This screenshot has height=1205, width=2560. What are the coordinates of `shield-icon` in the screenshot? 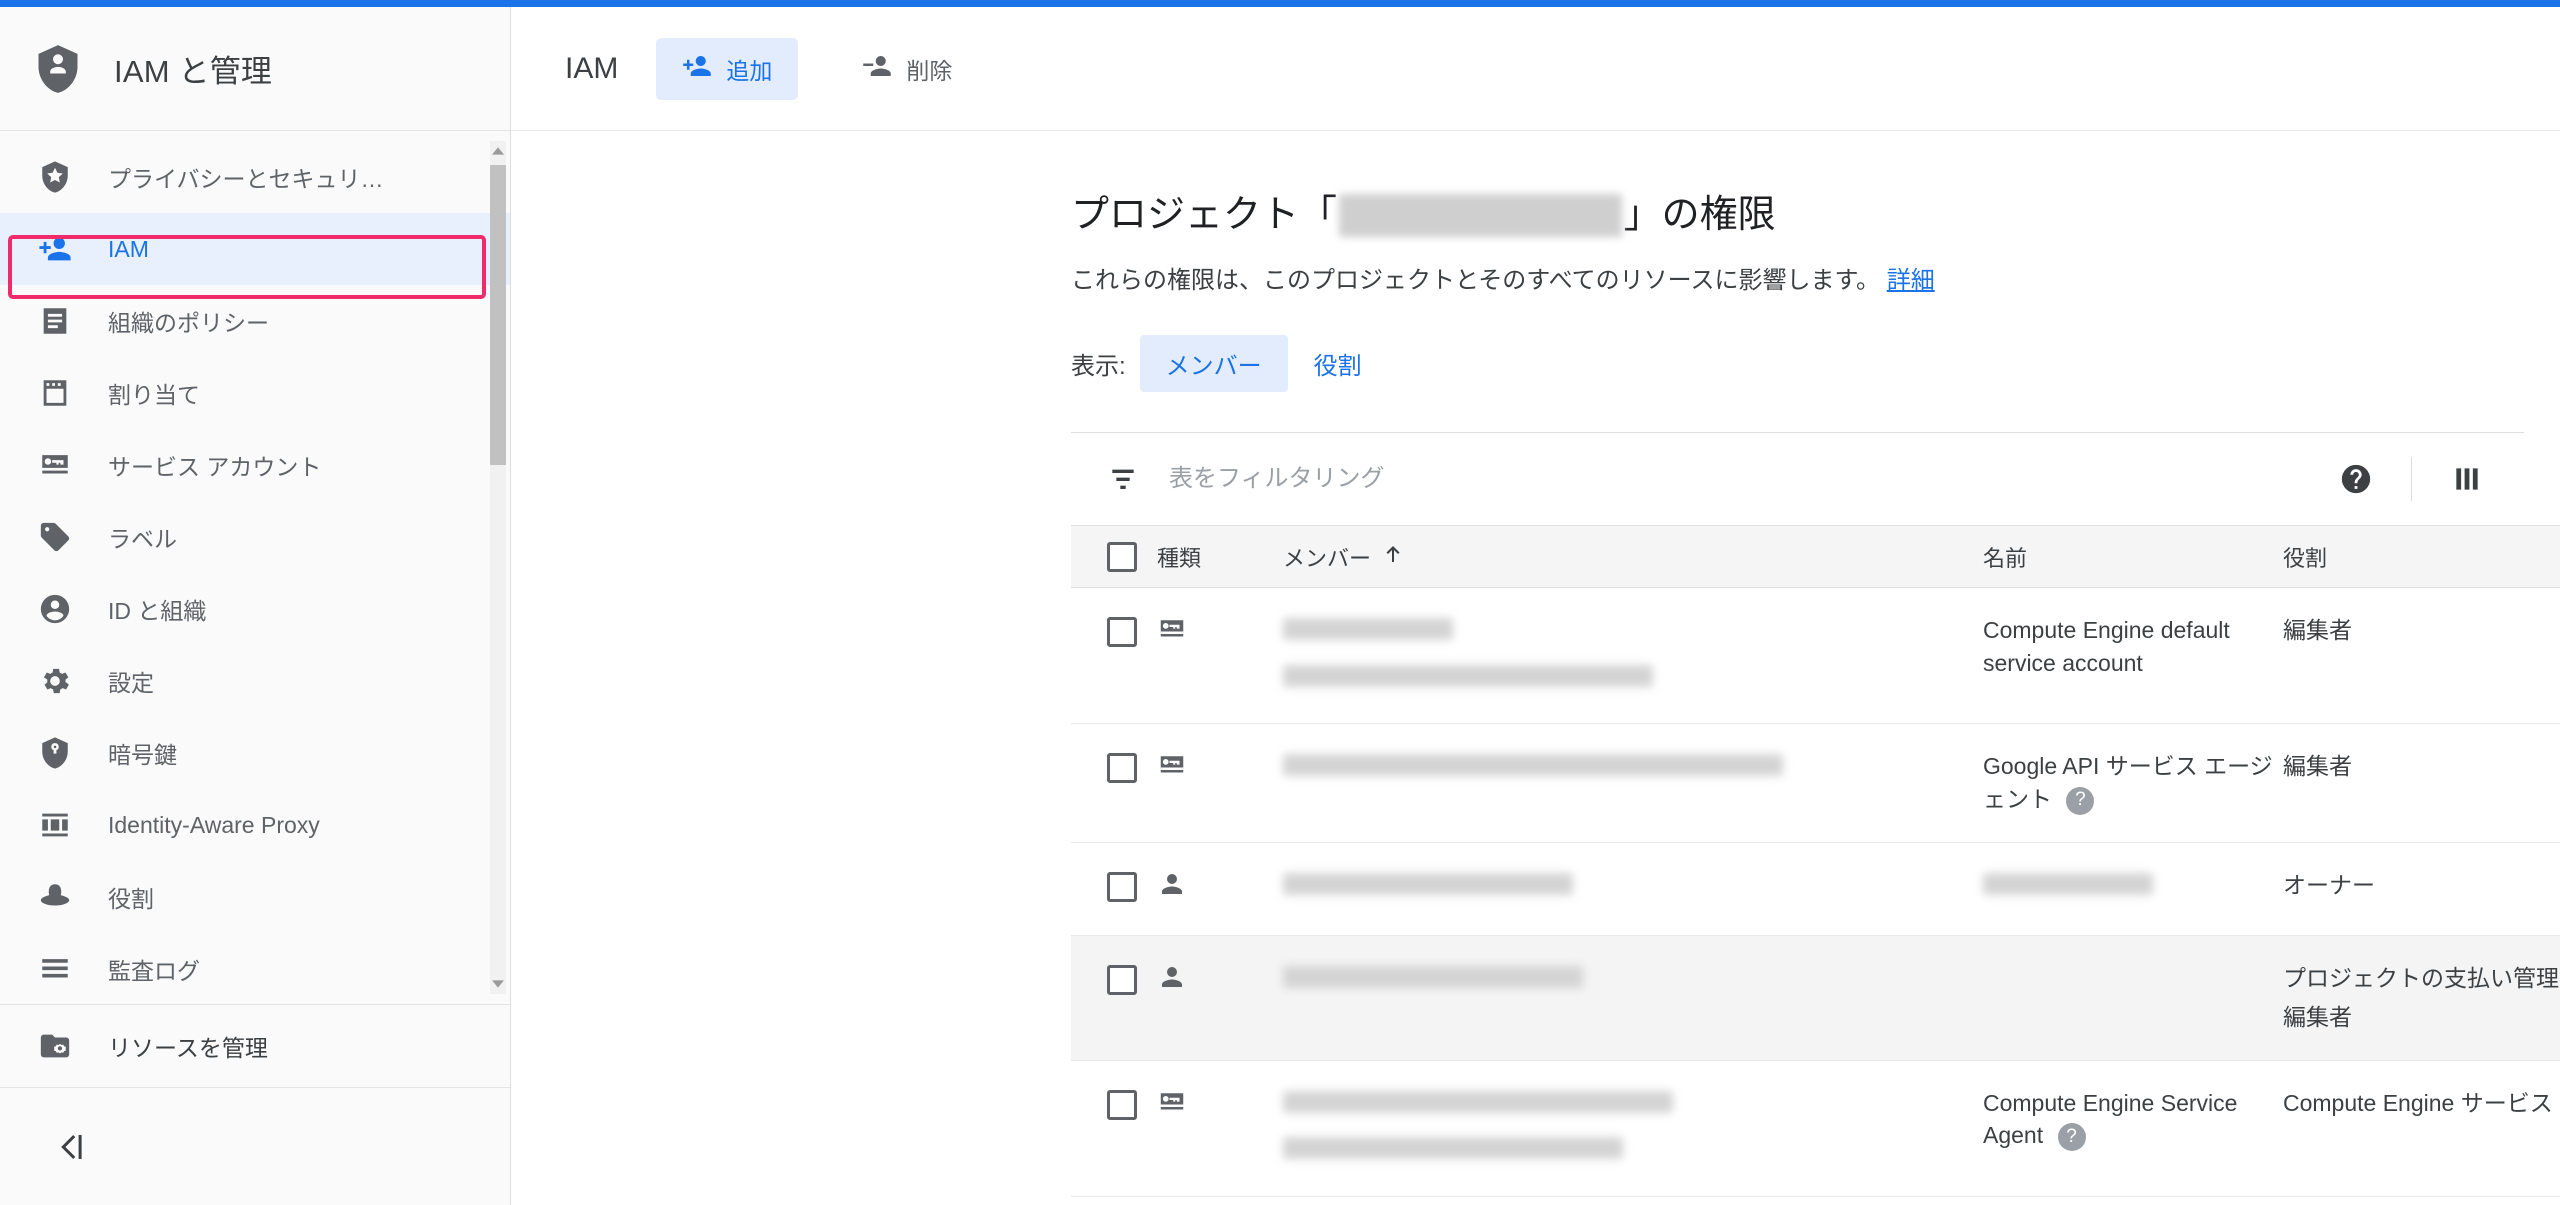 It's located at (55, 177).